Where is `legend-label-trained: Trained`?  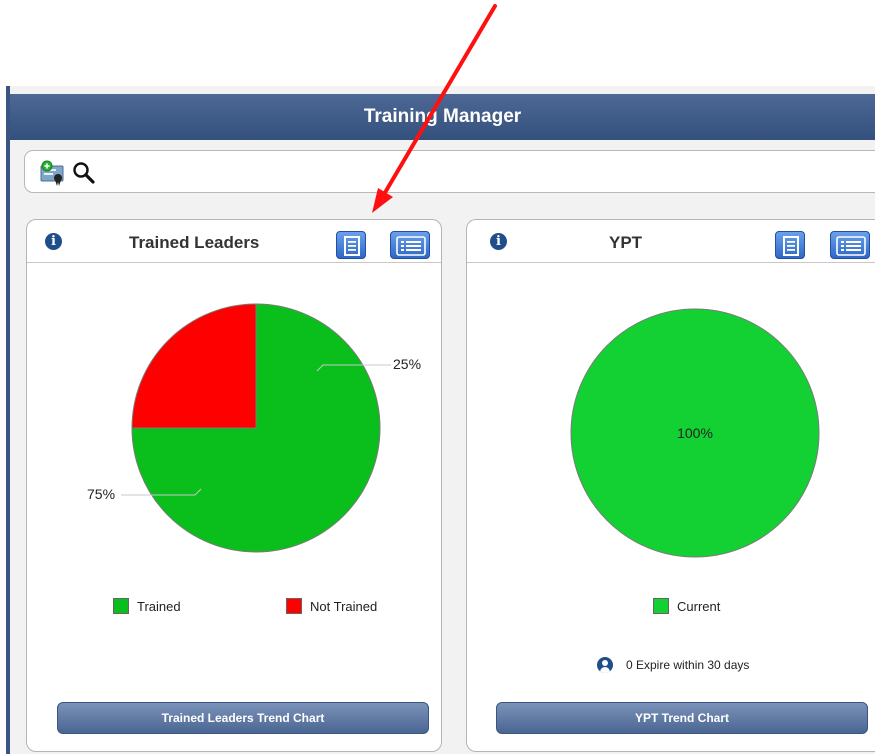
legend-label-trained: Trained is located at coordinates (159, 606).